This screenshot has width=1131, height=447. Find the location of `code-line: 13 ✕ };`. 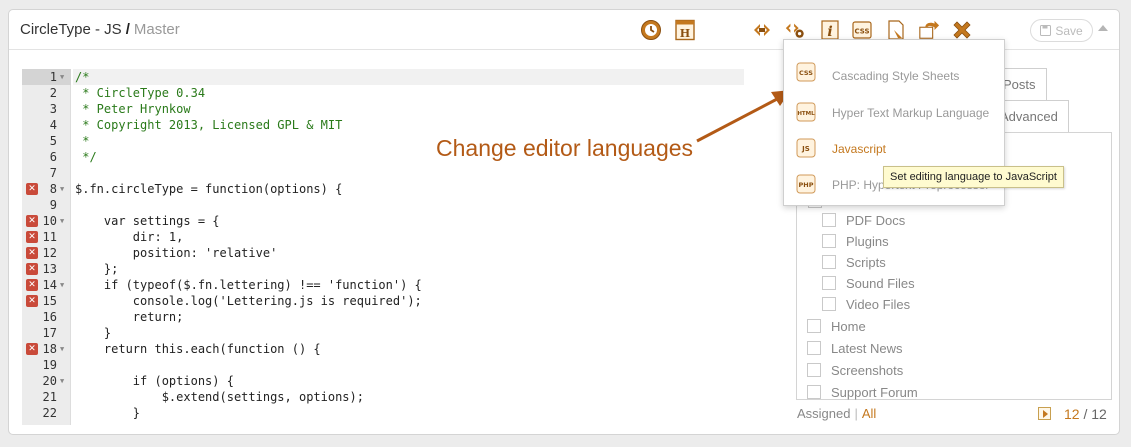

code-line: 13 ✕ }; is located at coordinates (383, 269).